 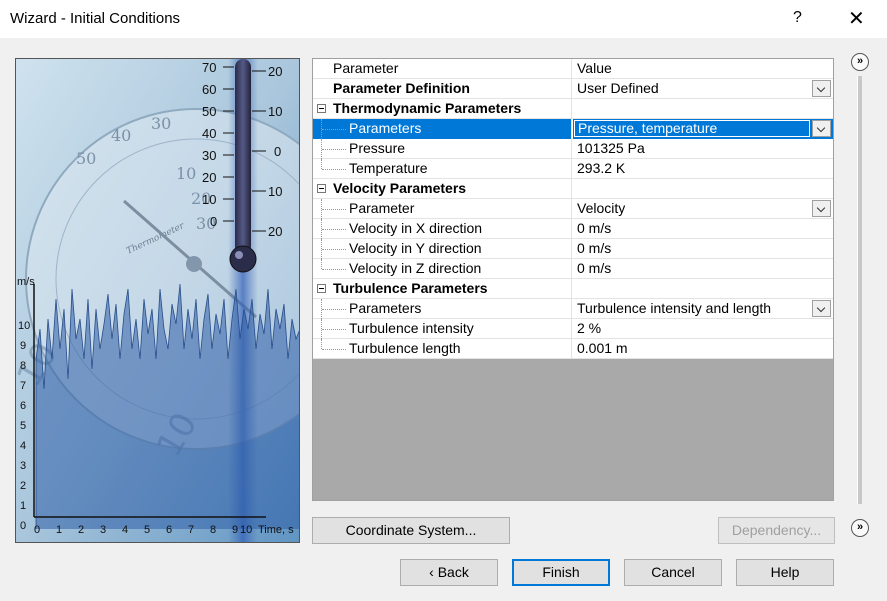 I want to click on turbulence-intensity-value: 2 %, so click(x=589, y=328).